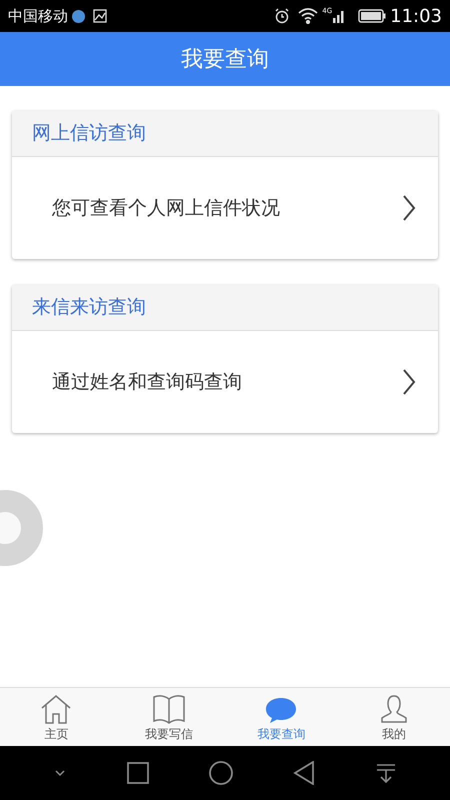 The height and width of the screenshot is (800, 450). I want to click on query-option: 您可查看个人网上信件状况, so click(225, 208).